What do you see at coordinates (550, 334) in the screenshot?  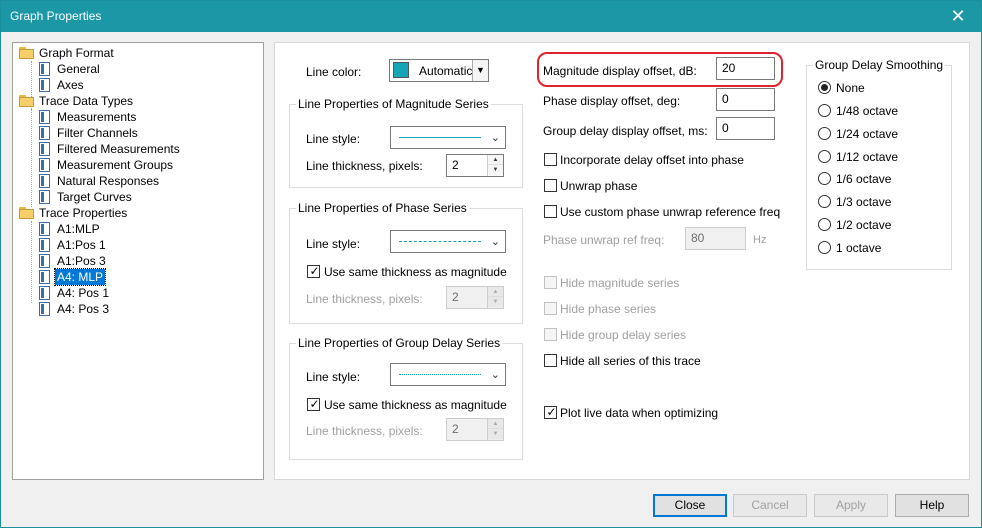 I see `hide-group-delay-checkbox` at bounding box center [550, 334].